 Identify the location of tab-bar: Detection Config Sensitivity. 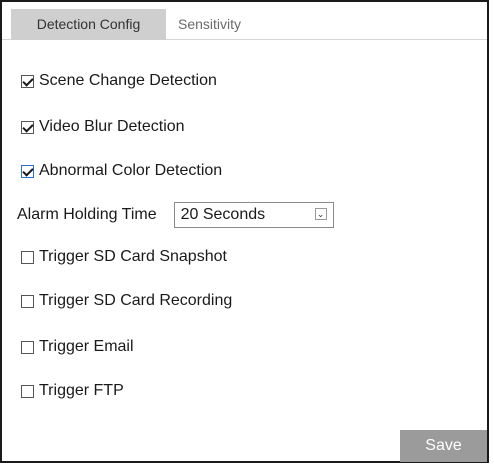
(244, 21).